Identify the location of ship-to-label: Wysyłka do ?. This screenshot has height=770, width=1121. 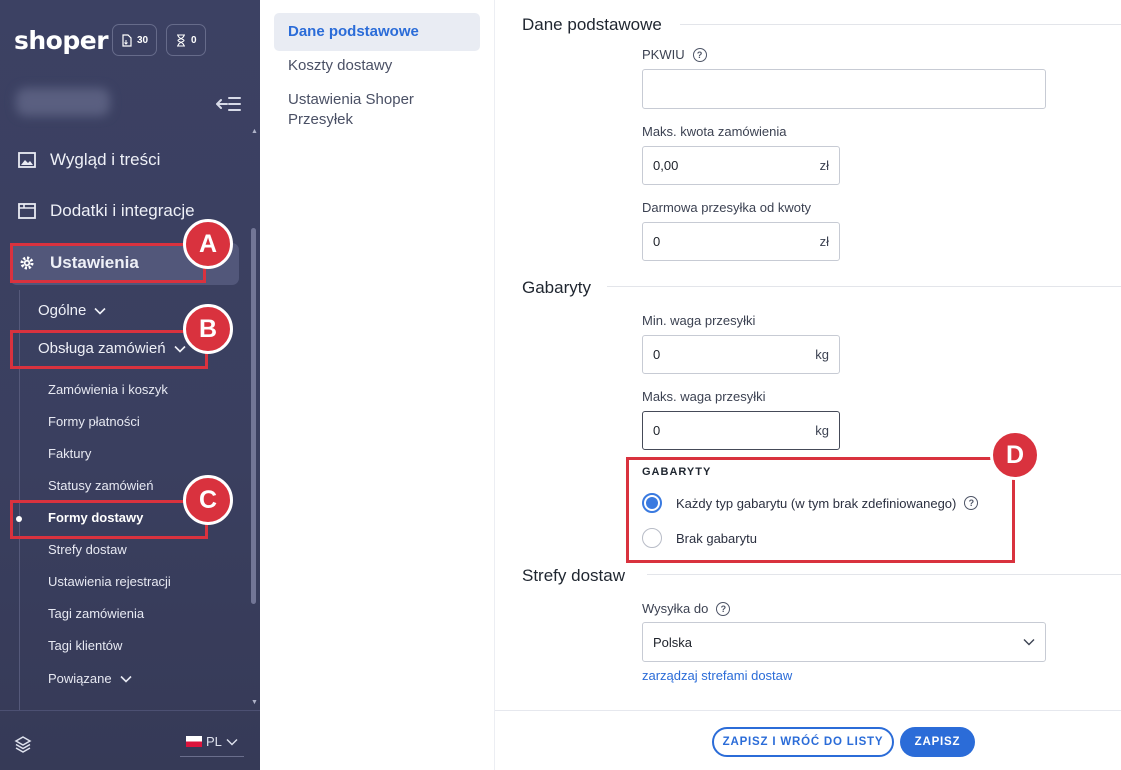
(686, 608).